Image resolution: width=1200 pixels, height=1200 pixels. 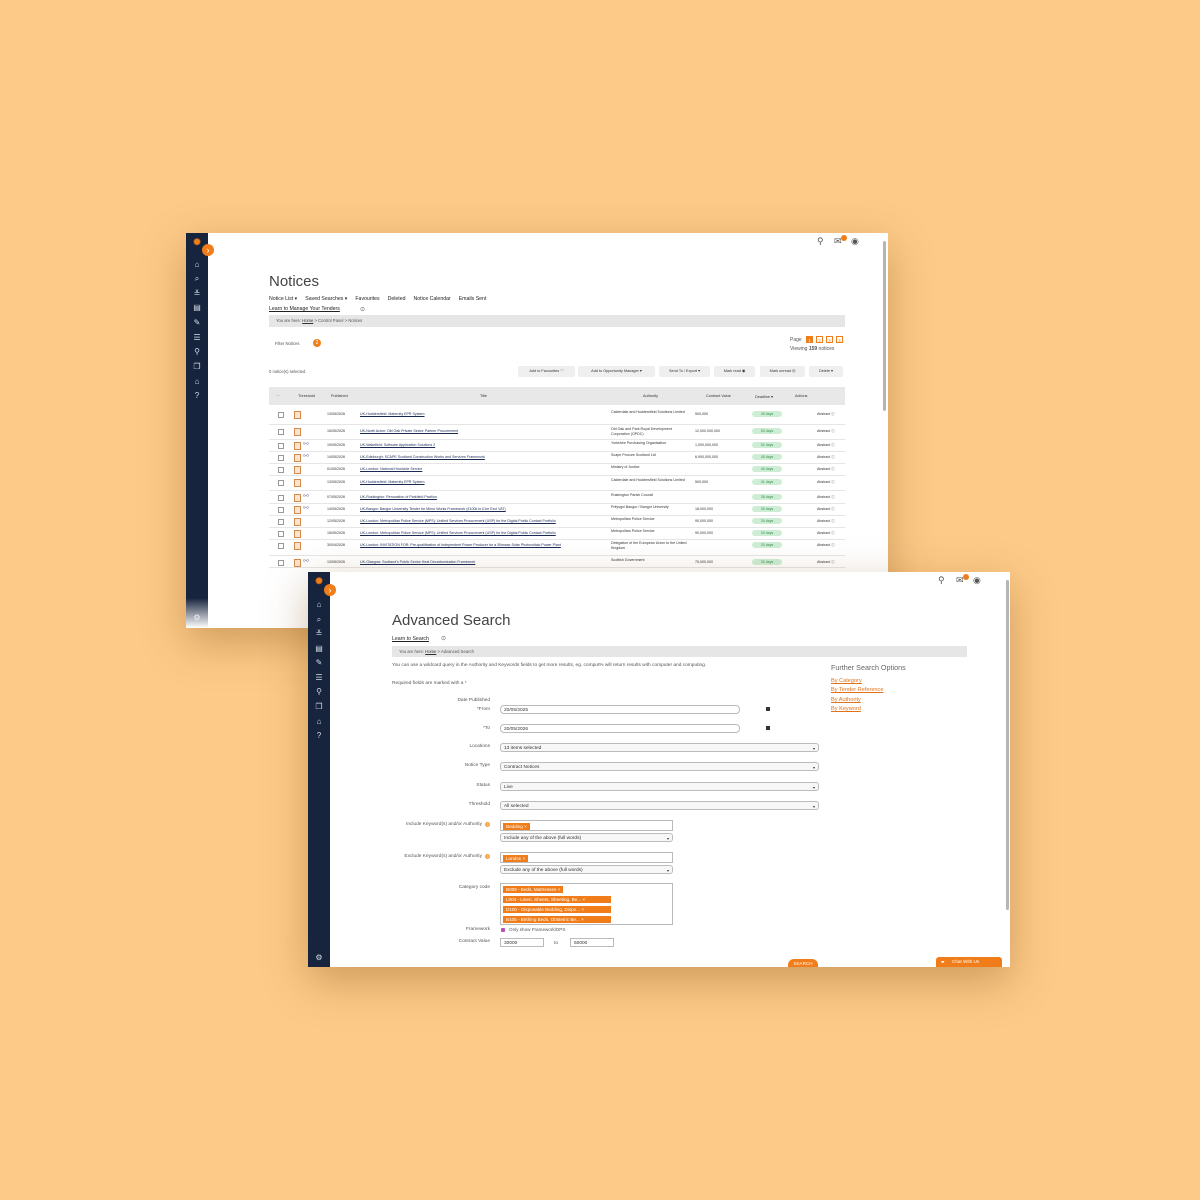 I want to click on by-keyword-link: By Keyword, so click(x=846, y=709).